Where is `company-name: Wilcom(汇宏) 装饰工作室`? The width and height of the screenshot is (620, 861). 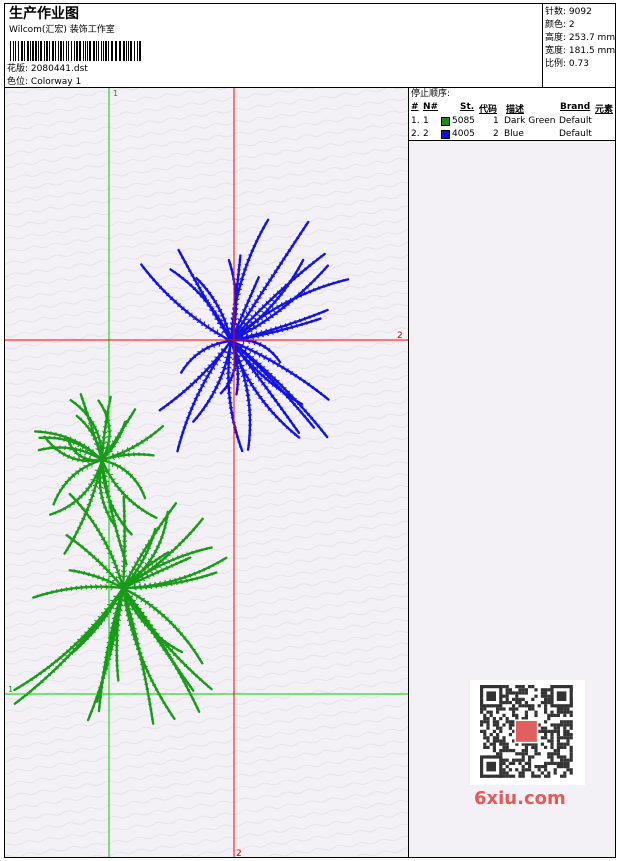
company-name: Wilcom(汇宏) 装饰工作室 is located at coordinates (62, 30).